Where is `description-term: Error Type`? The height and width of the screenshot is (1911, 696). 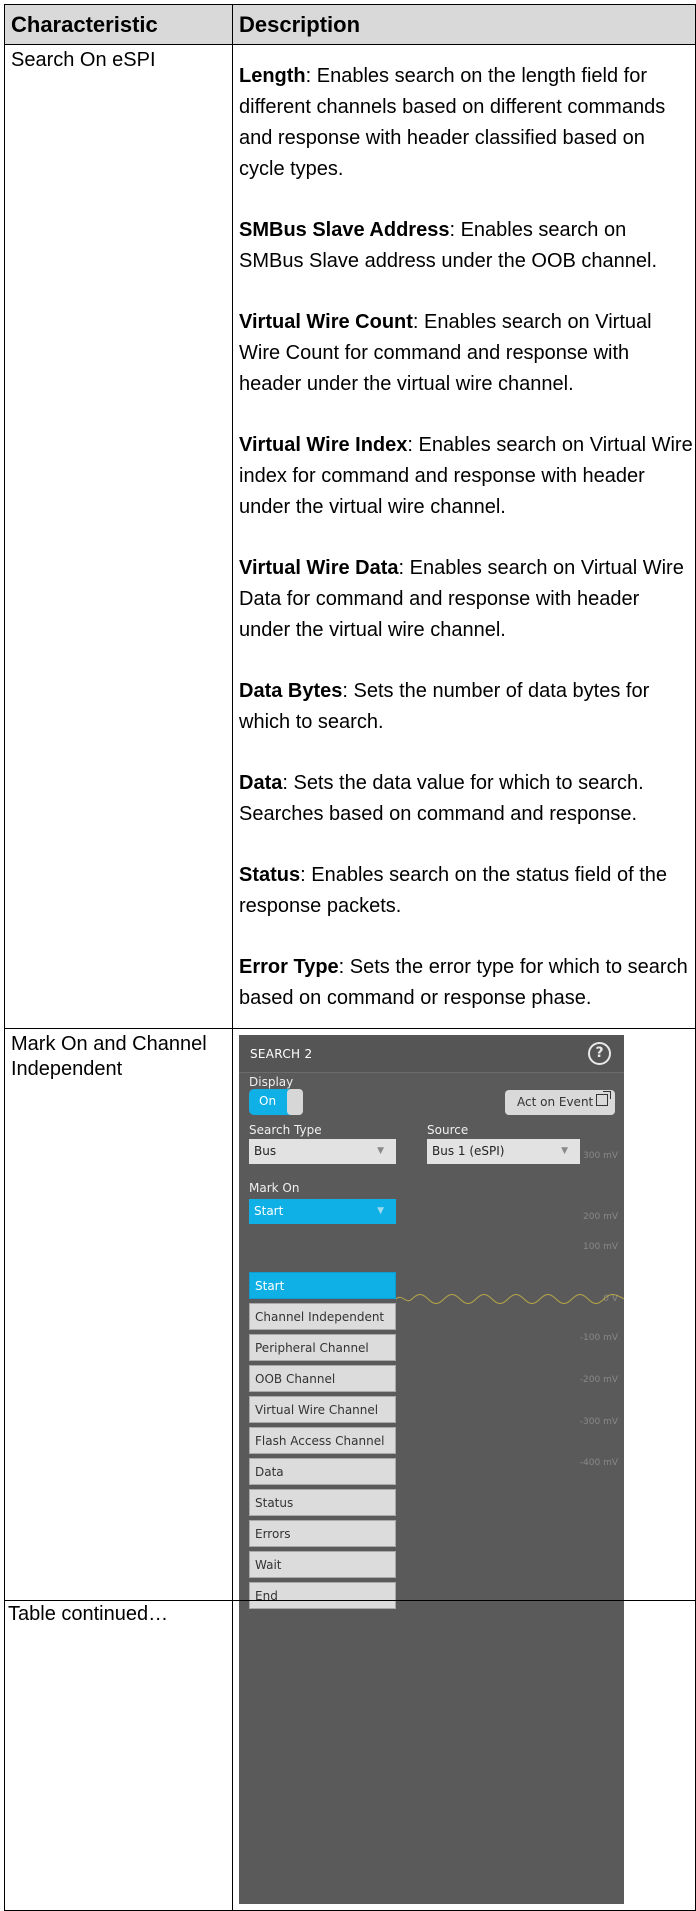 description-term: Error Type is located at coordinates (289, 967).